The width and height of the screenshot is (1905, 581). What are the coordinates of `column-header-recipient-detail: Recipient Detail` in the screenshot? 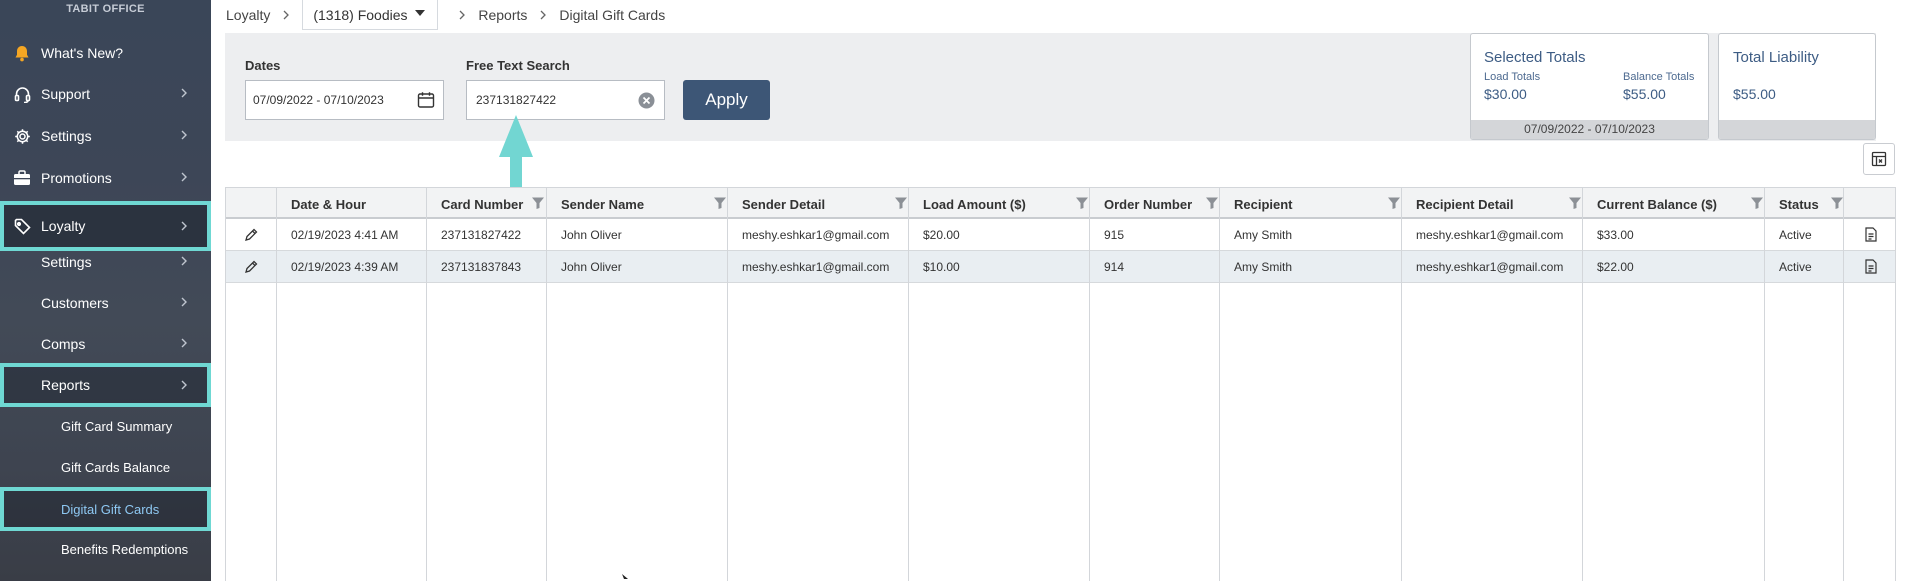 It's located at (1499, 204).